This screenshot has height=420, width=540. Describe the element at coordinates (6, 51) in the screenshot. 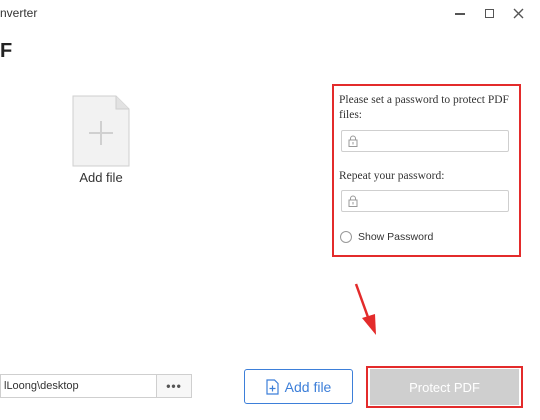

I see `page-heading: F` at that location.